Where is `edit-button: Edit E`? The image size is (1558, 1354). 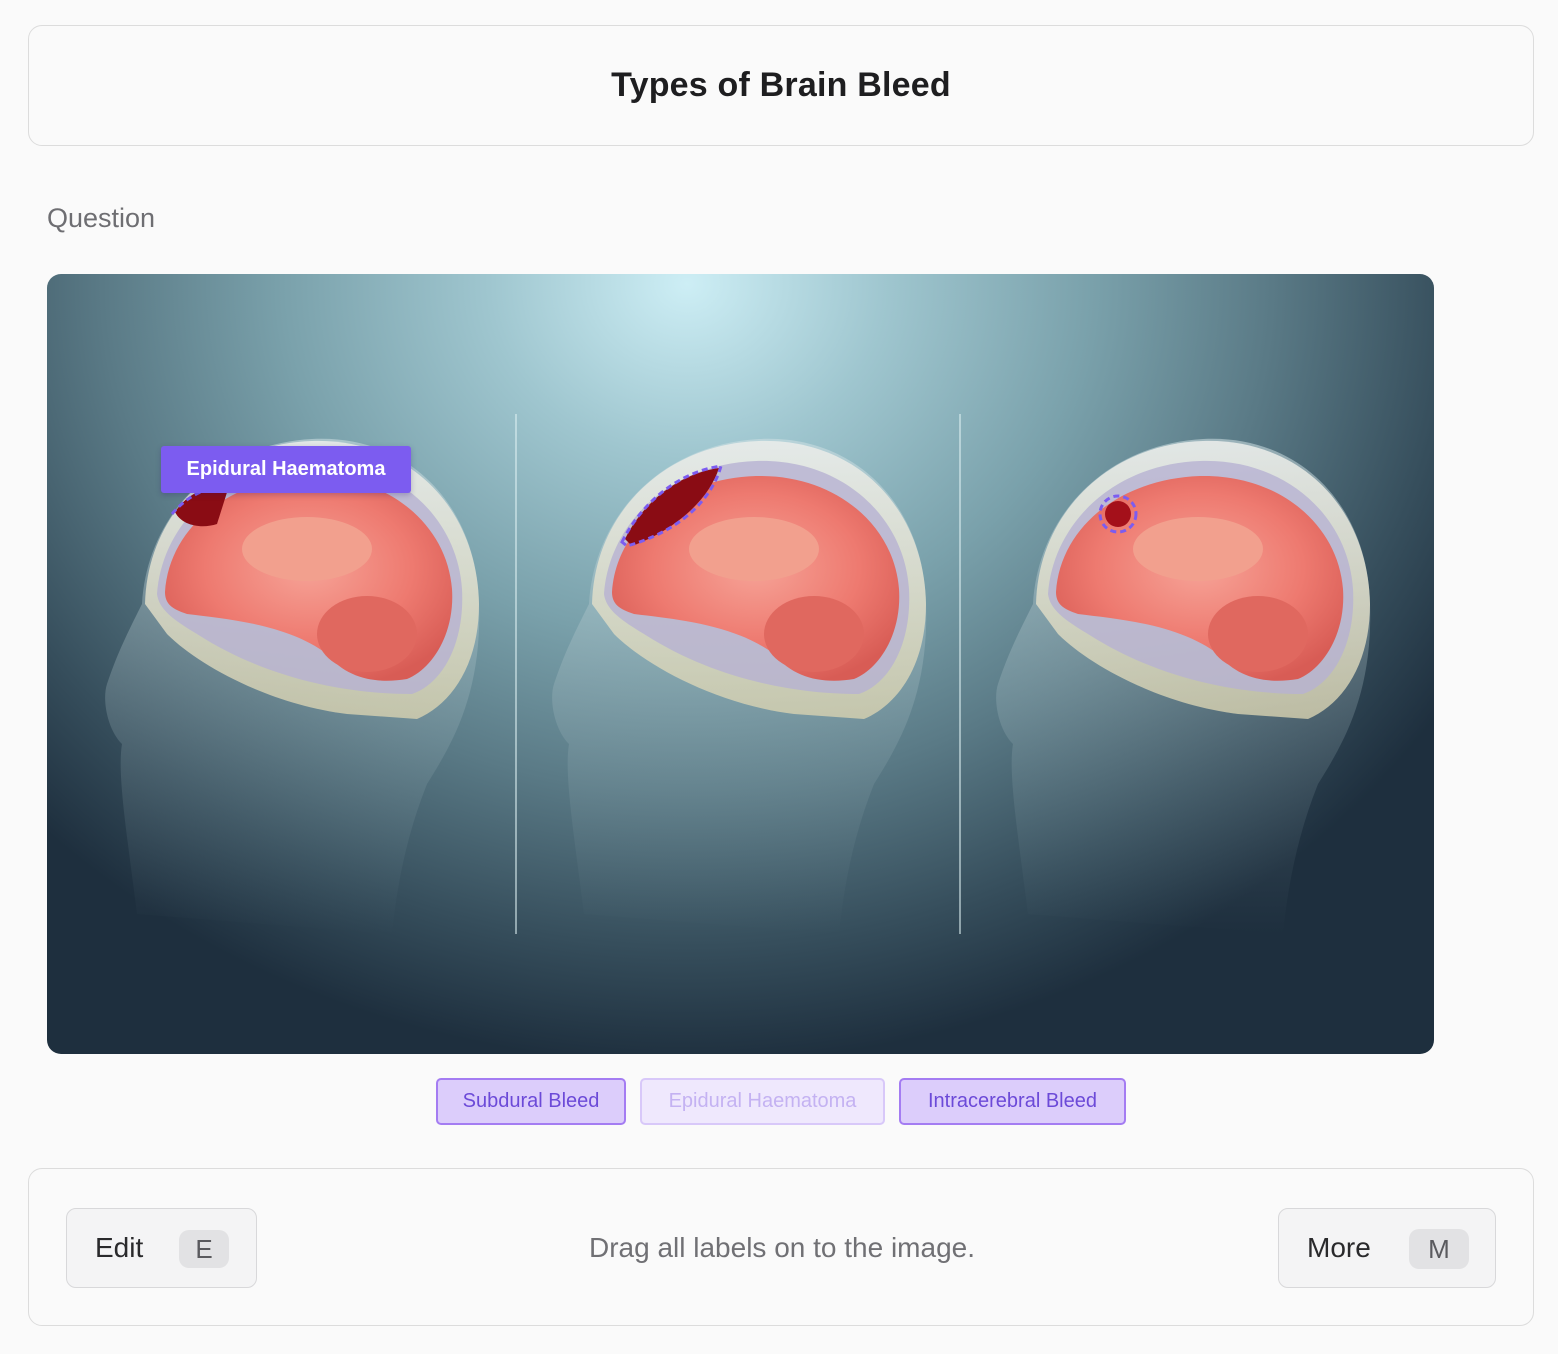 edit-button: Edit E is located at coordinates (161, 1248).